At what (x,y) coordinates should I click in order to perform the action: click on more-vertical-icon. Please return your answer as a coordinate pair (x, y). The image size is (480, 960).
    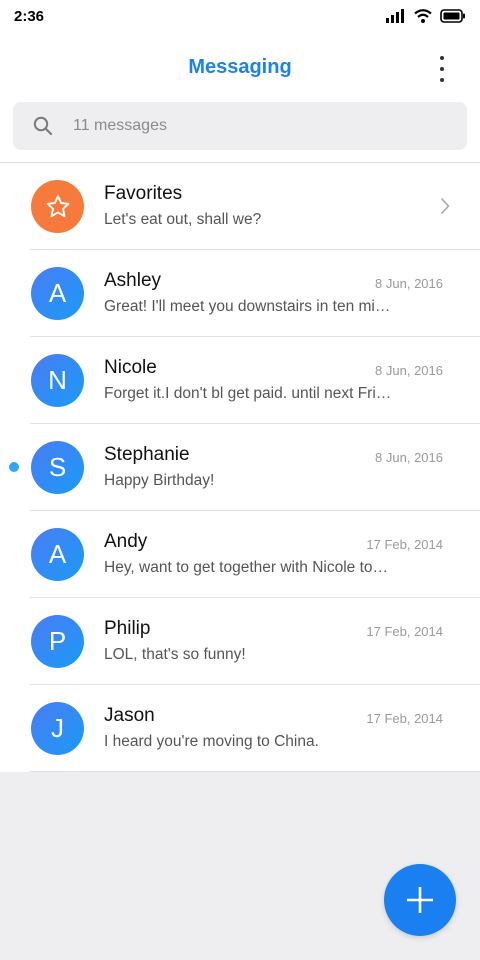
    Looking at the image, I should click on (442, 69).